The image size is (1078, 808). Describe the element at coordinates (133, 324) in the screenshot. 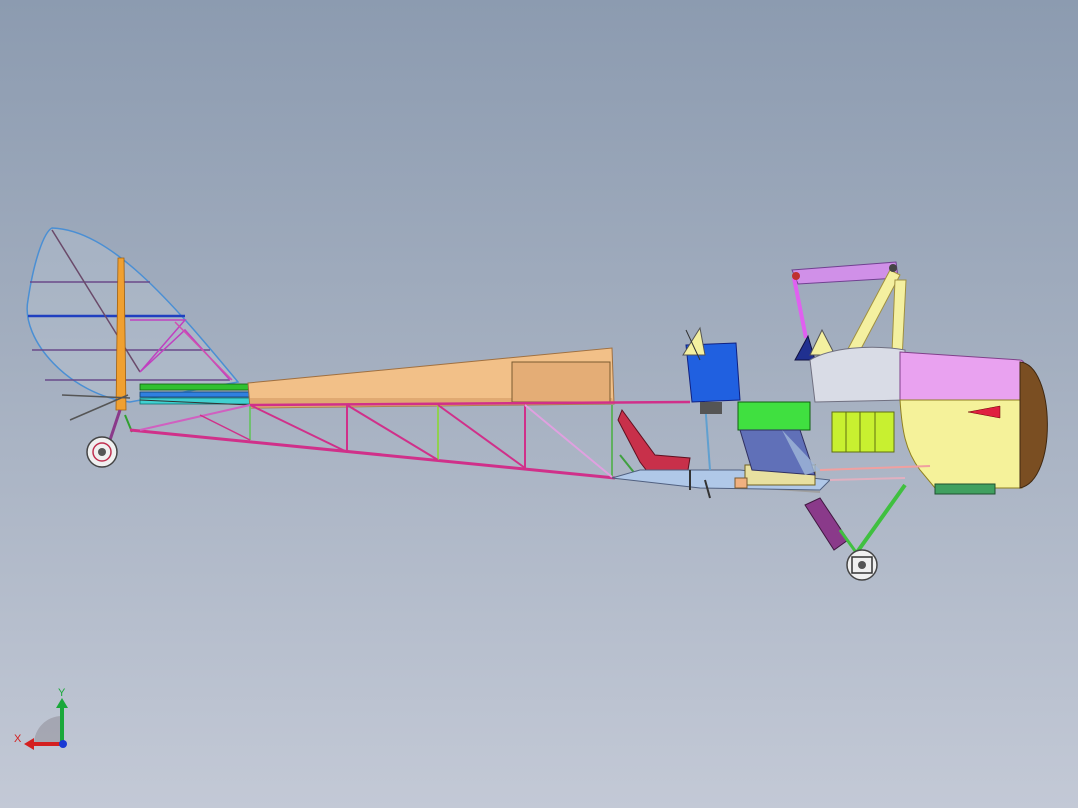

I see `vertical-tail-fin` at that location.